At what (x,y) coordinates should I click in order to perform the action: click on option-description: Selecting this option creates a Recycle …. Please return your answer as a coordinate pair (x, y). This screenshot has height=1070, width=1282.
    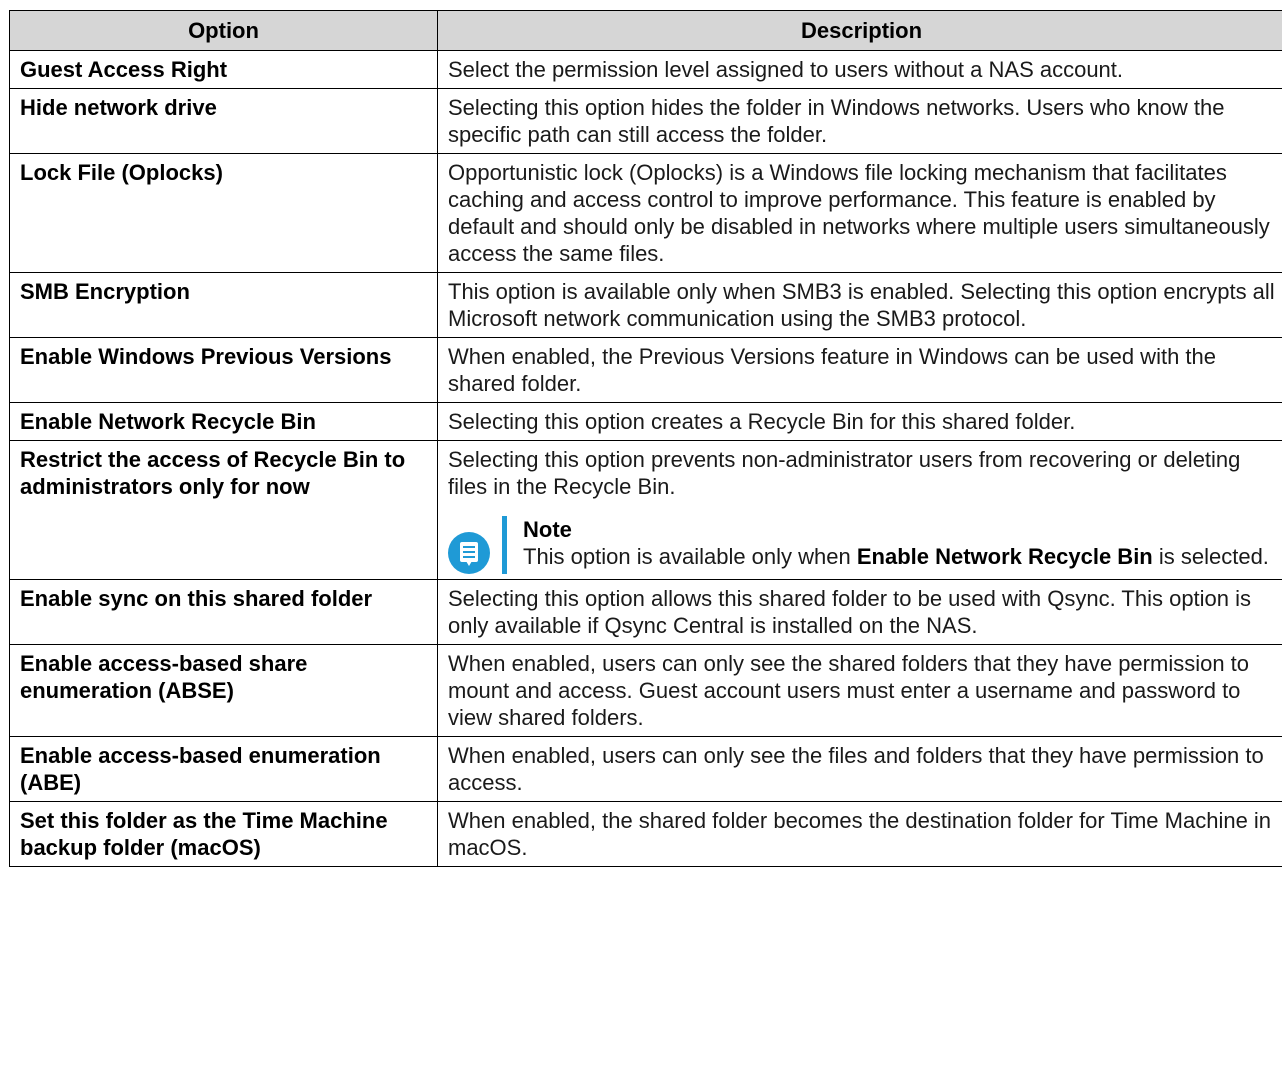
    Looking at the image, I should click on (859, 421).